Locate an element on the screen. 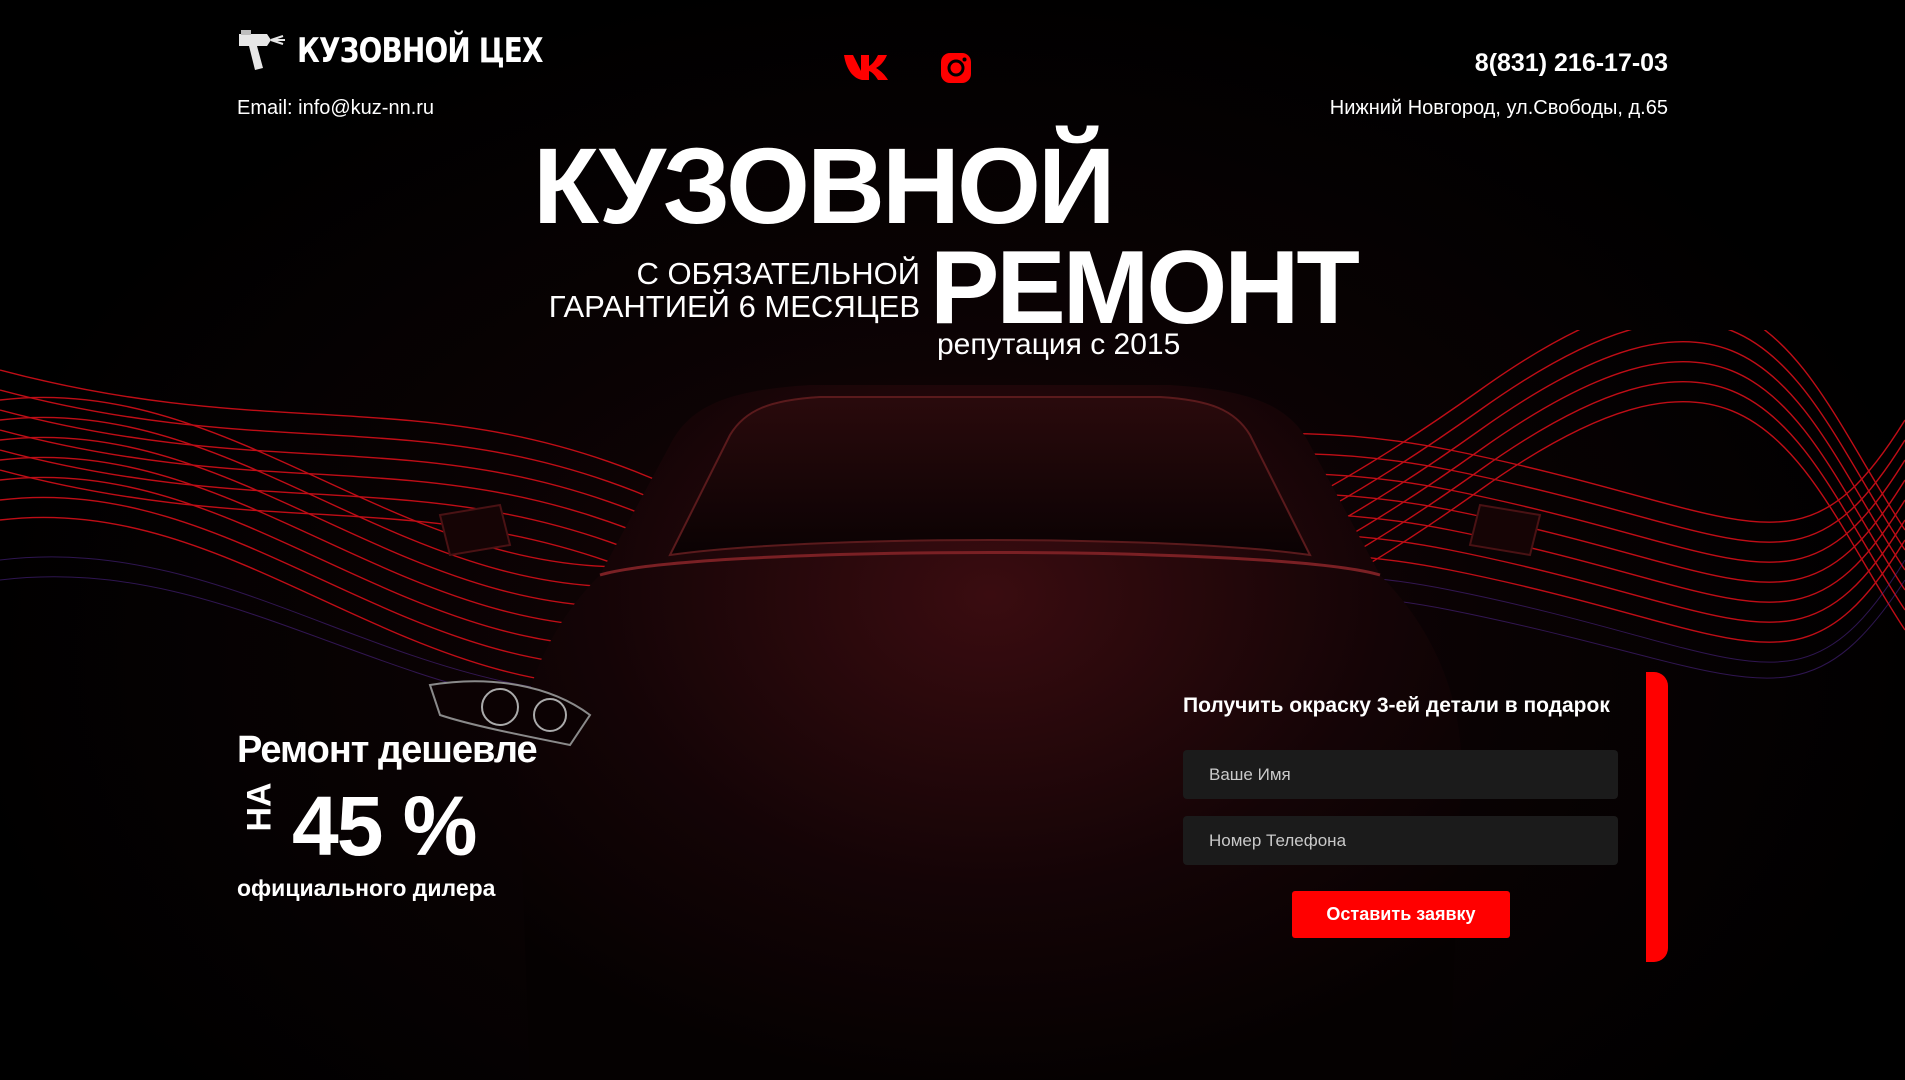 The image size is (1905, 1080). hero-subtitle-line2: ГАРАНТИЕЙ 6 МЕСЯЦЕВ is located at coordinates (734, 306).